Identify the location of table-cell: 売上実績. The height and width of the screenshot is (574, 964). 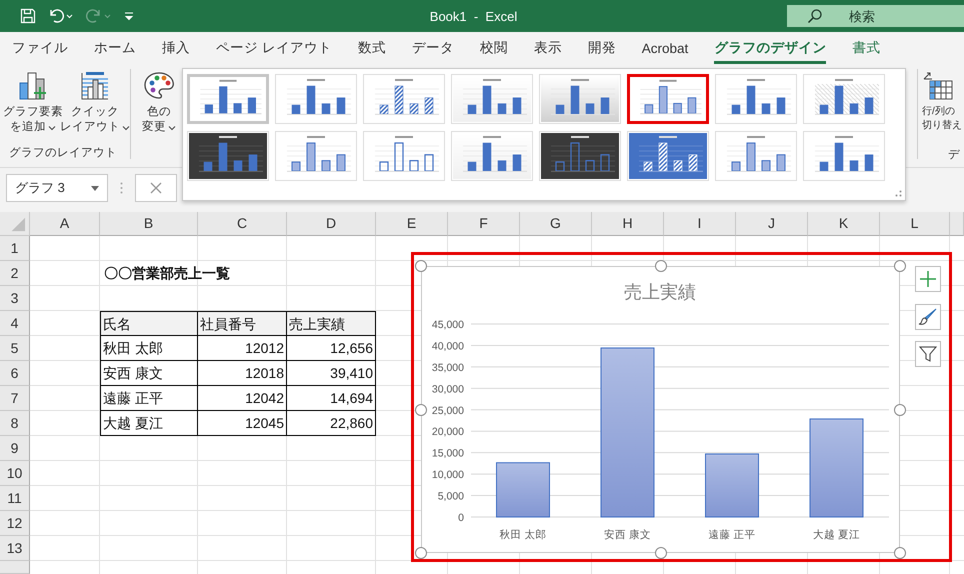
(331, 323).